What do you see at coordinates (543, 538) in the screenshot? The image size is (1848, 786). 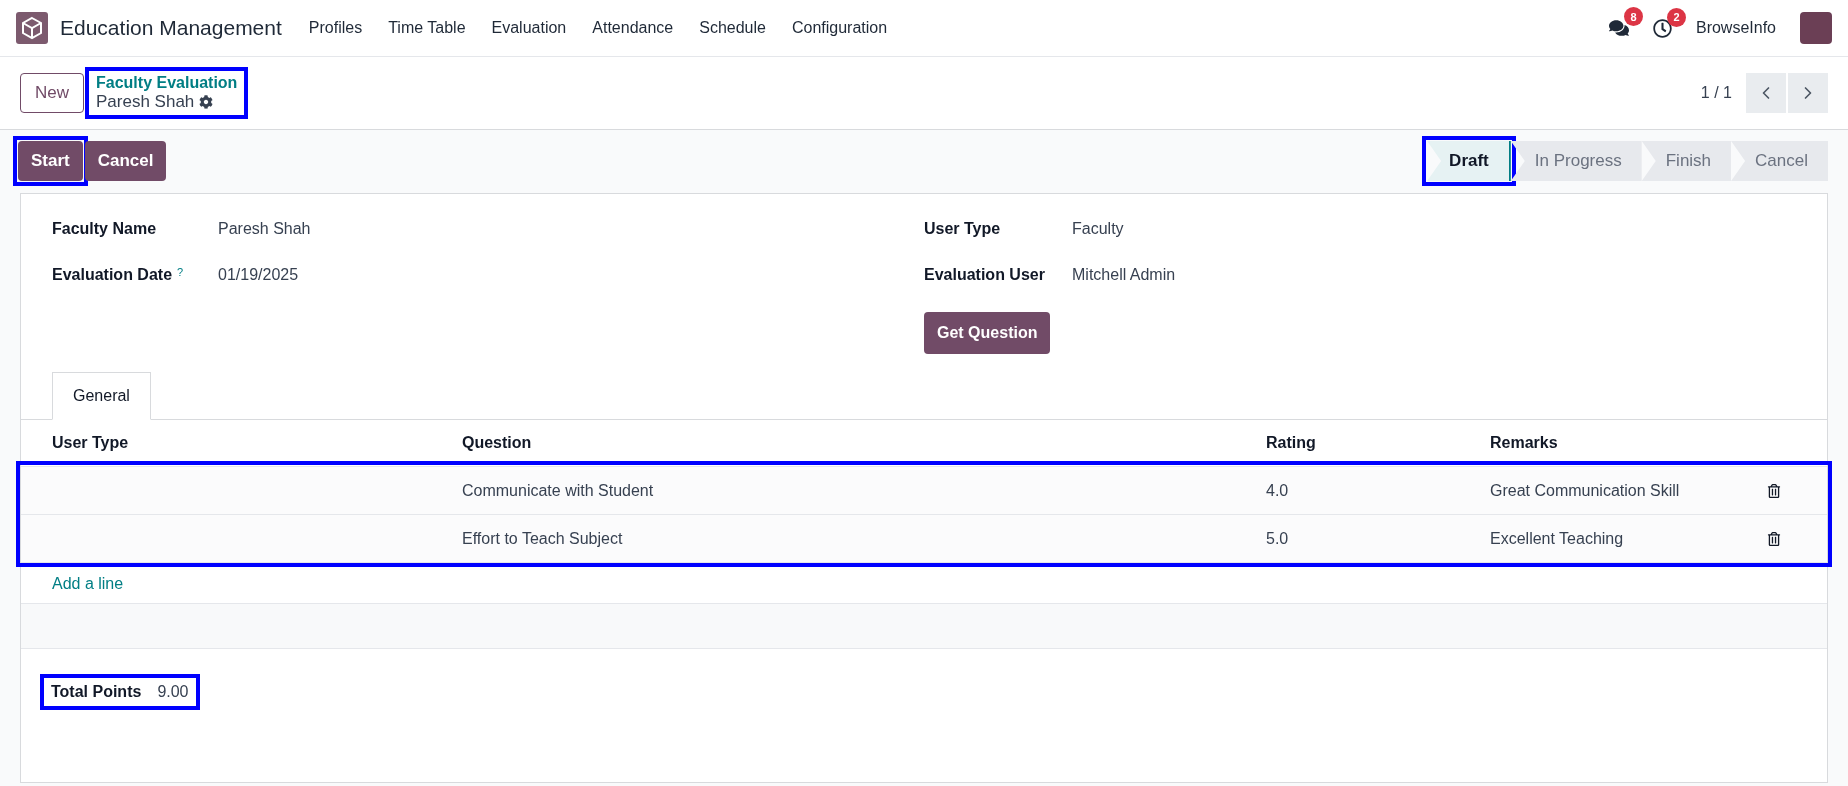 I see `table-cell-text: Effort to Teach Subject` at bounding box center [543, 538].